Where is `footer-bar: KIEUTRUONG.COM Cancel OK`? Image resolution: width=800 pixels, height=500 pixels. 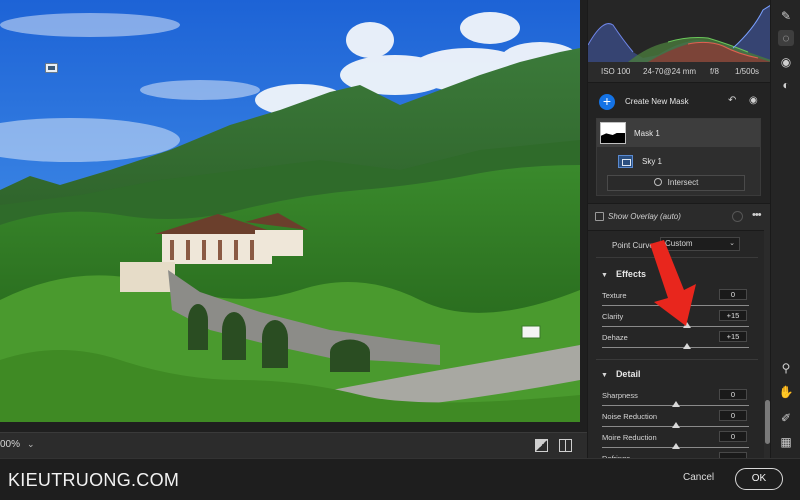 footer-bar: KIEUTRUONG.COM Cancel OK is located at coordinates (400, 479).